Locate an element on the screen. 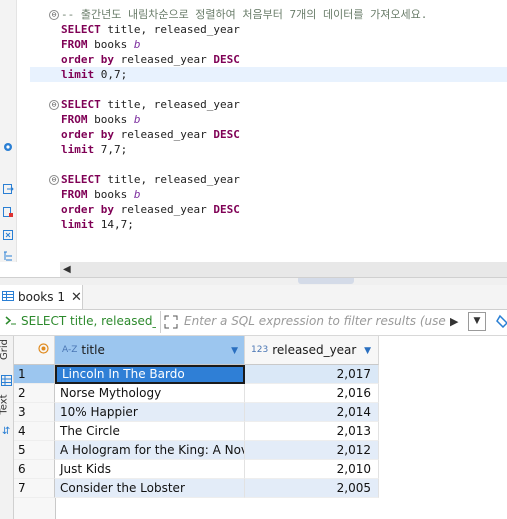 The image size is (507, 519). expand-filter-icon is located at coordinates (171, 323).